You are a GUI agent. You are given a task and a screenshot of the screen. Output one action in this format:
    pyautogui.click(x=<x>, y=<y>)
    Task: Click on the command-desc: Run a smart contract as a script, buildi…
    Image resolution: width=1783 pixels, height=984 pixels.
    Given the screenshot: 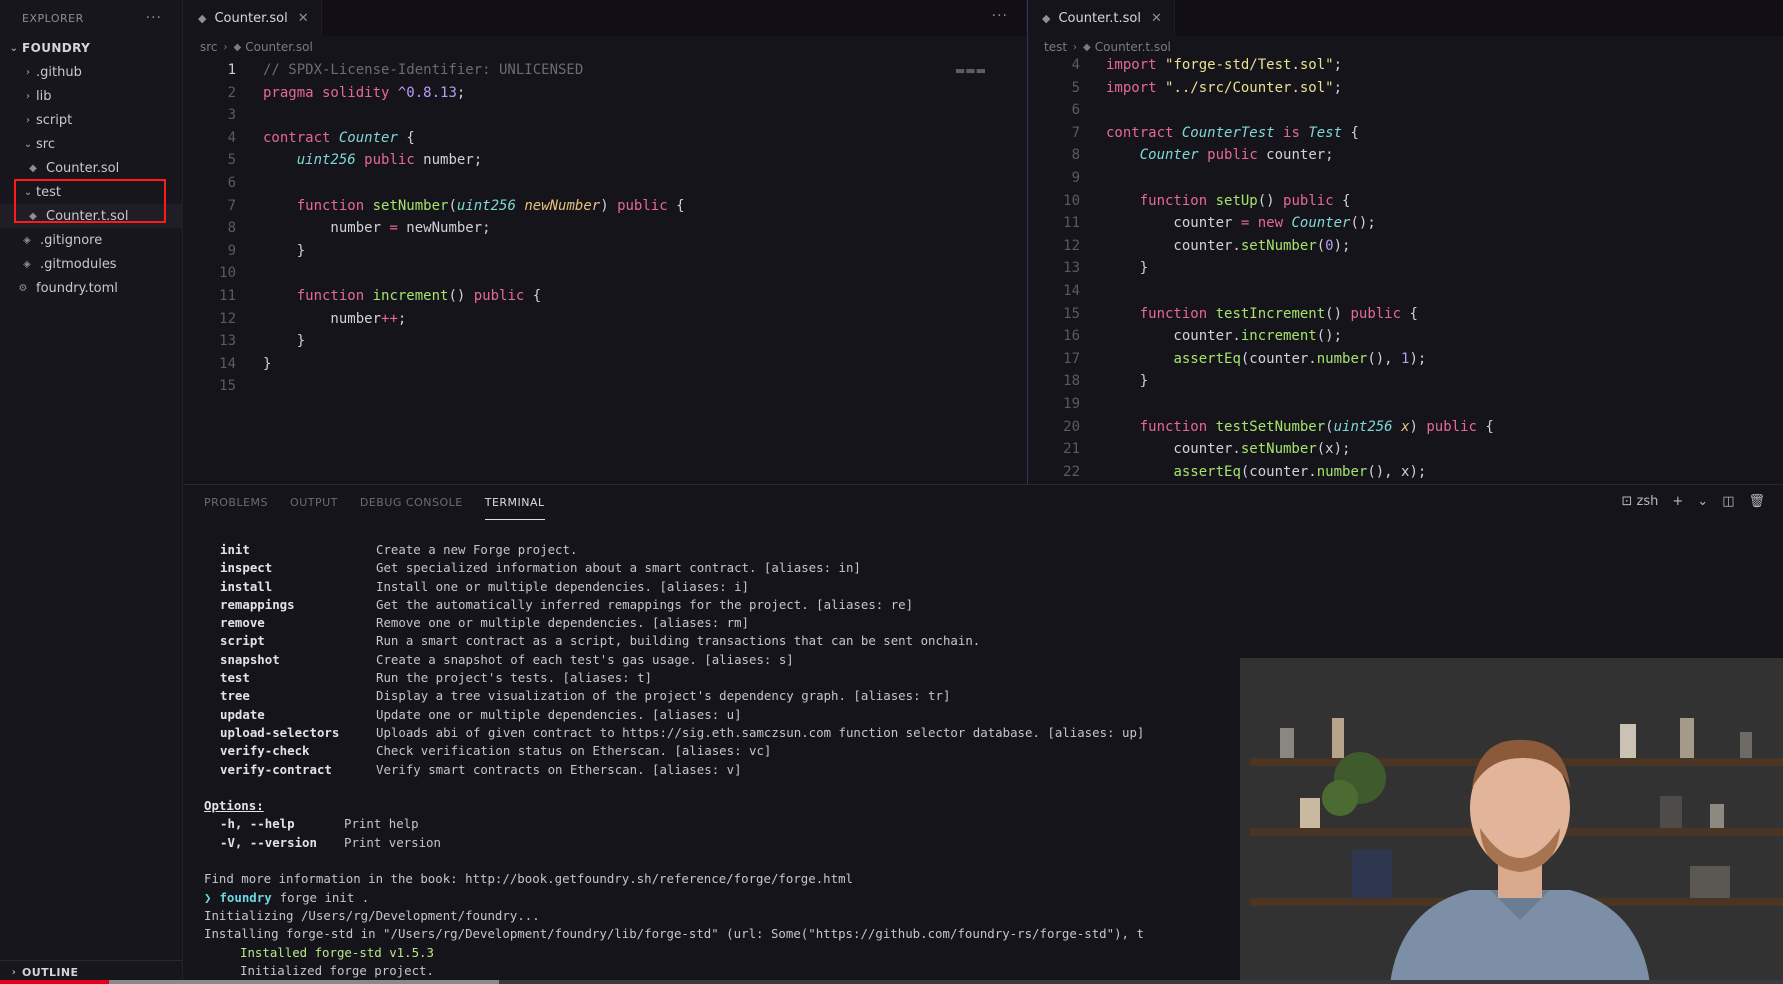 What is the action you would take?
    pyautogui.click(x=678, y=641)
    